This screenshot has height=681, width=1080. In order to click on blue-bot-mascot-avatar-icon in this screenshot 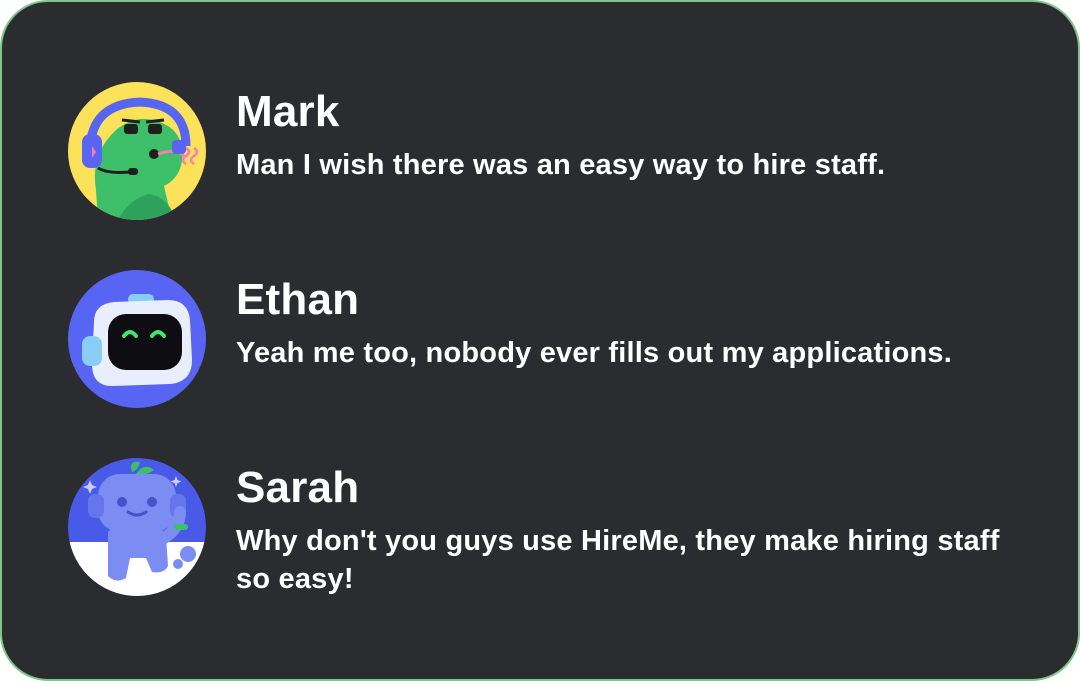, I will do `click(137, 527)`.